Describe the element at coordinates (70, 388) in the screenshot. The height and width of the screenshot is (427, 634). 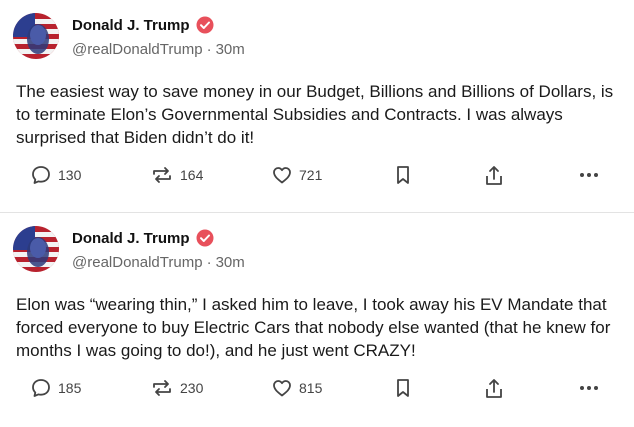
I see `reply-count: 185` at that location.